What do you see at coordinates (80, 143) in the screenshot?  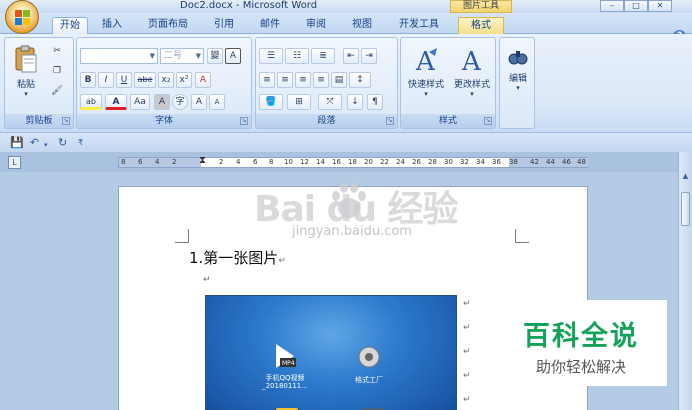 I see `customize-qat-icon: ₹` at bounding box center [80, 143].